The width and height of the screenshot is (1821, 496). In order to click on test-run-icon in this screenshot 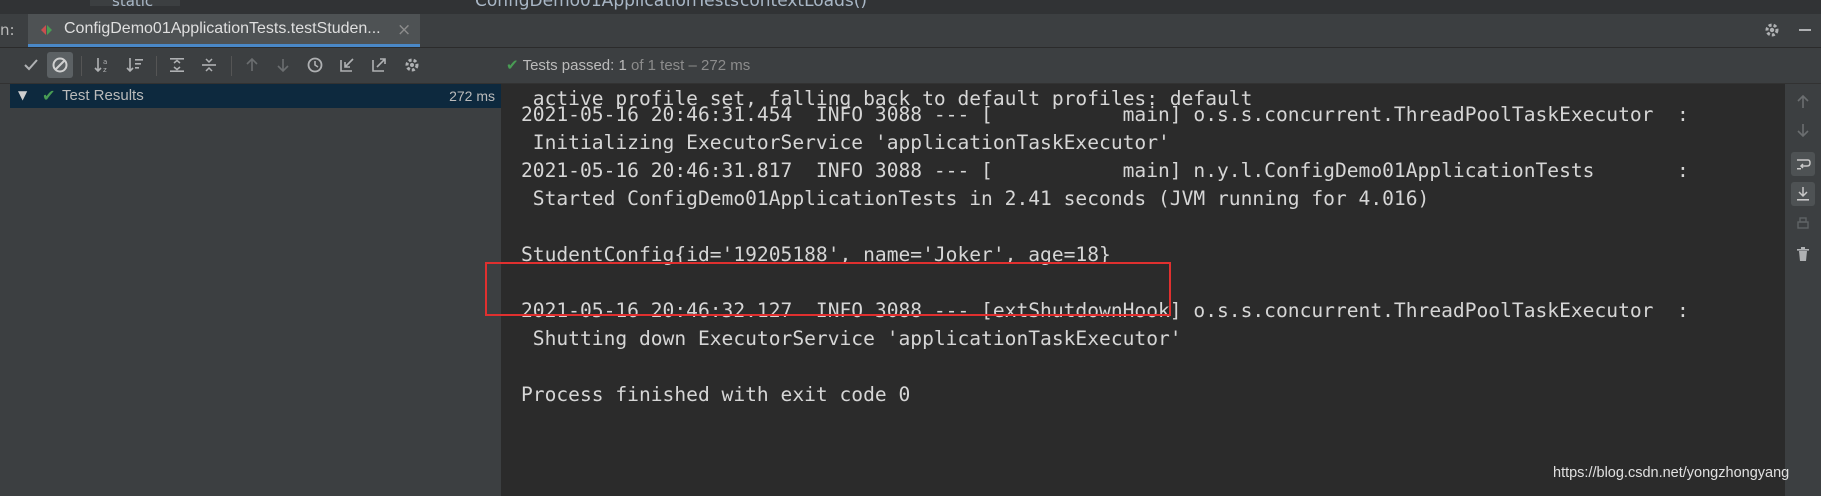, I will do `click(46, 30)`.